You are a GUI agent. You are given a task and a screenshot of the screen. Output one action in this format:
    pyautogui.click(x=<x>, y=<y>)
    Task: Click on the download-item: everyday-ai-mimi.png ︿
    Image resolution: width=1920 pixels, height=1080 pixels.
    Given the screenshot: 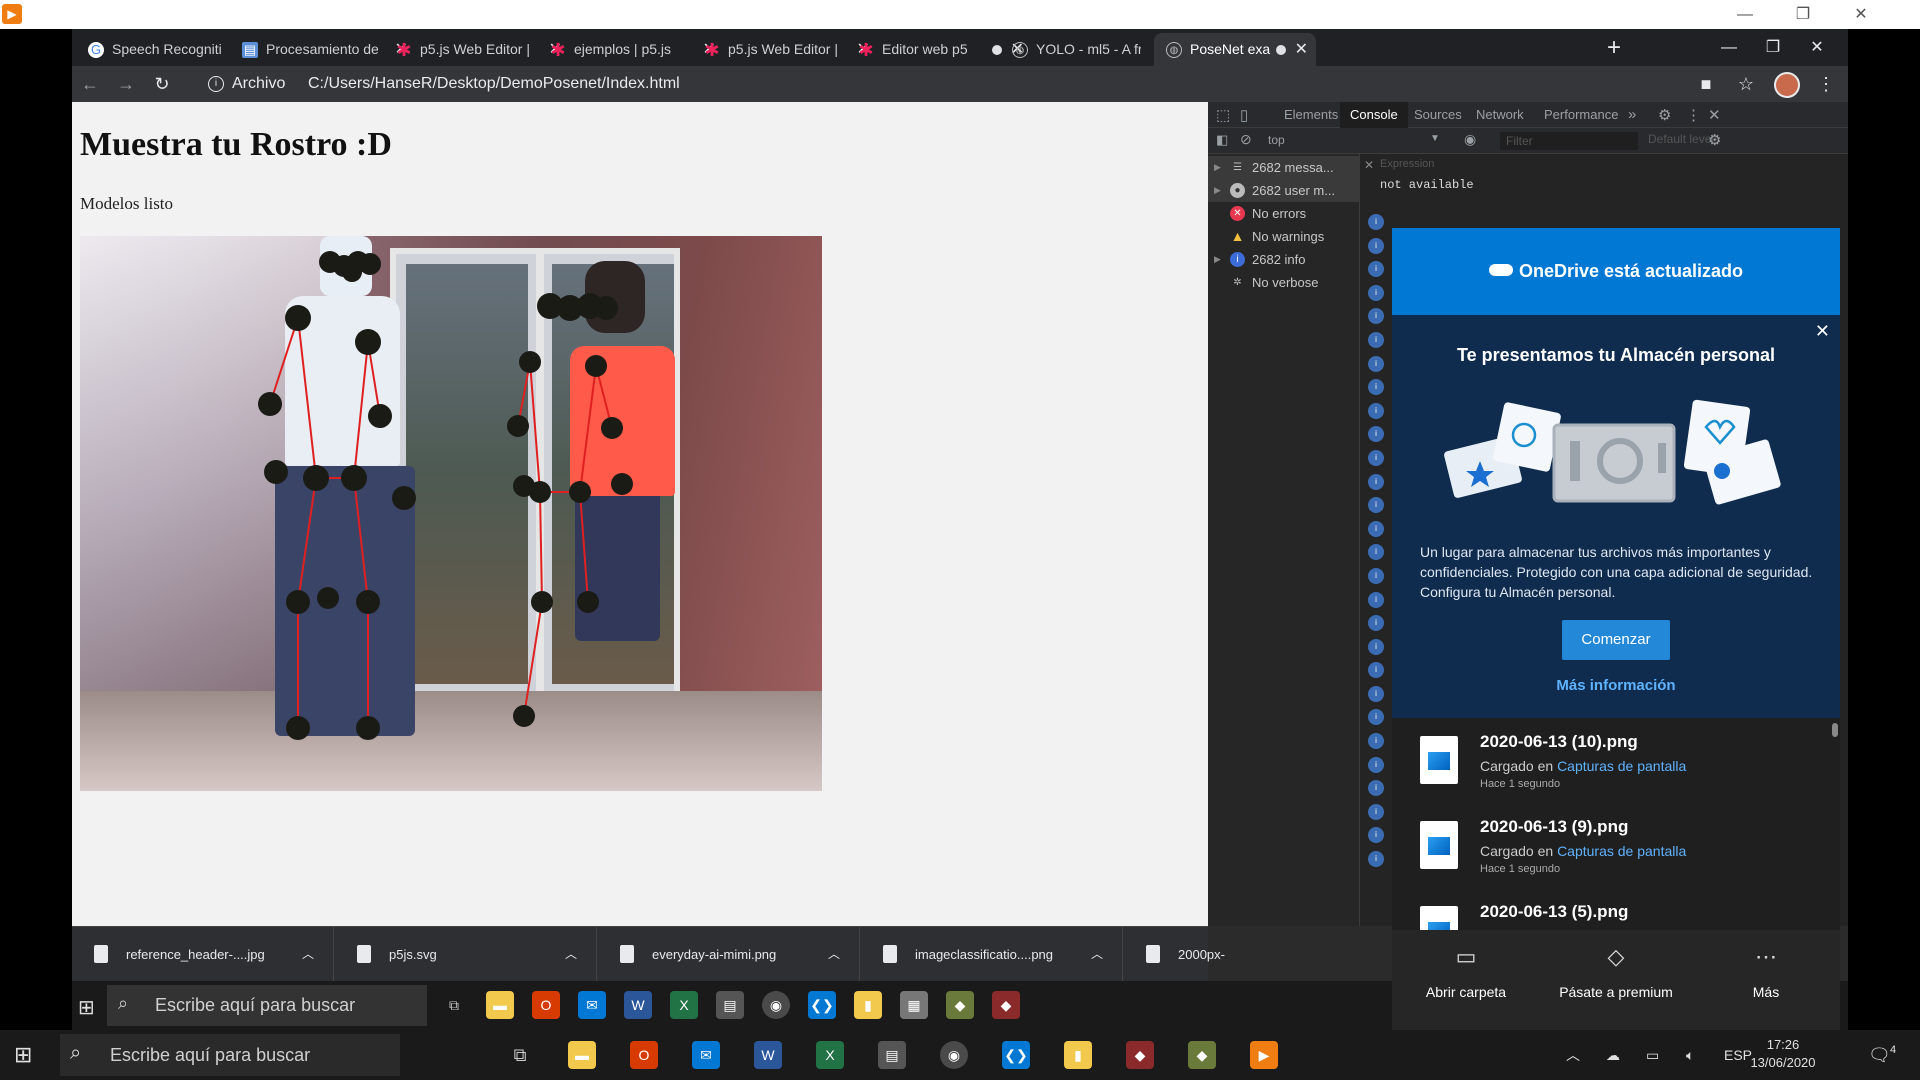 What is the action you would take?
    pyautogui.click(x=729, y=954)
    